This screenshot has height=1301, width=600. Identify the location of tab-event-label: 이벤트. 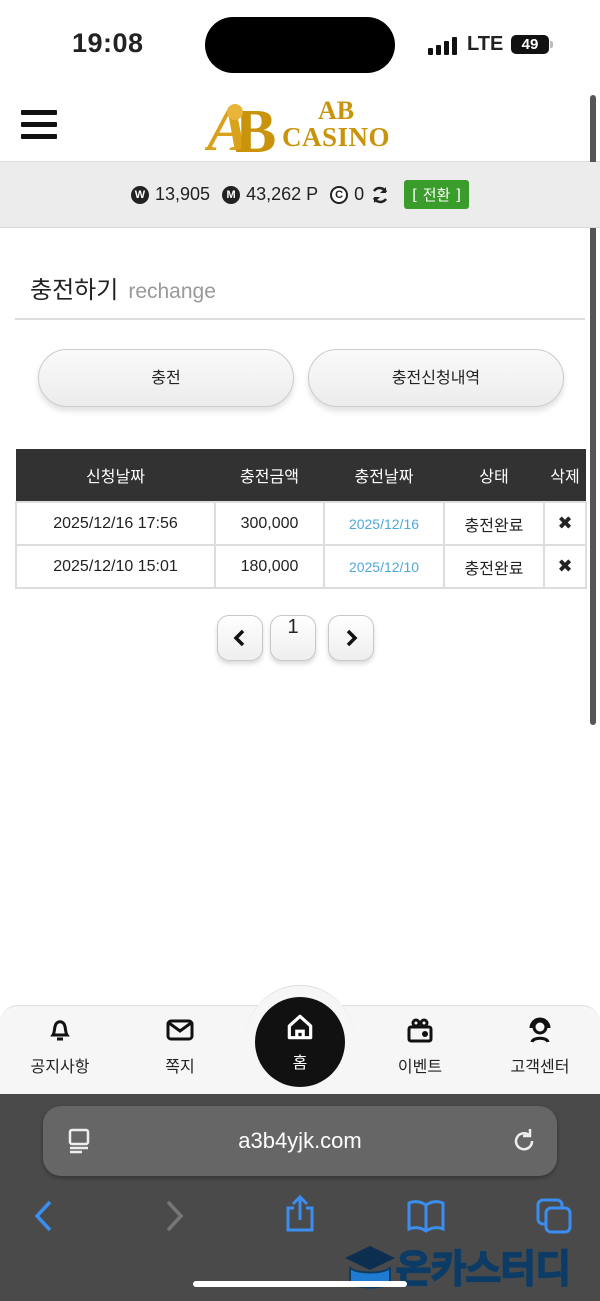
(420, 1066).